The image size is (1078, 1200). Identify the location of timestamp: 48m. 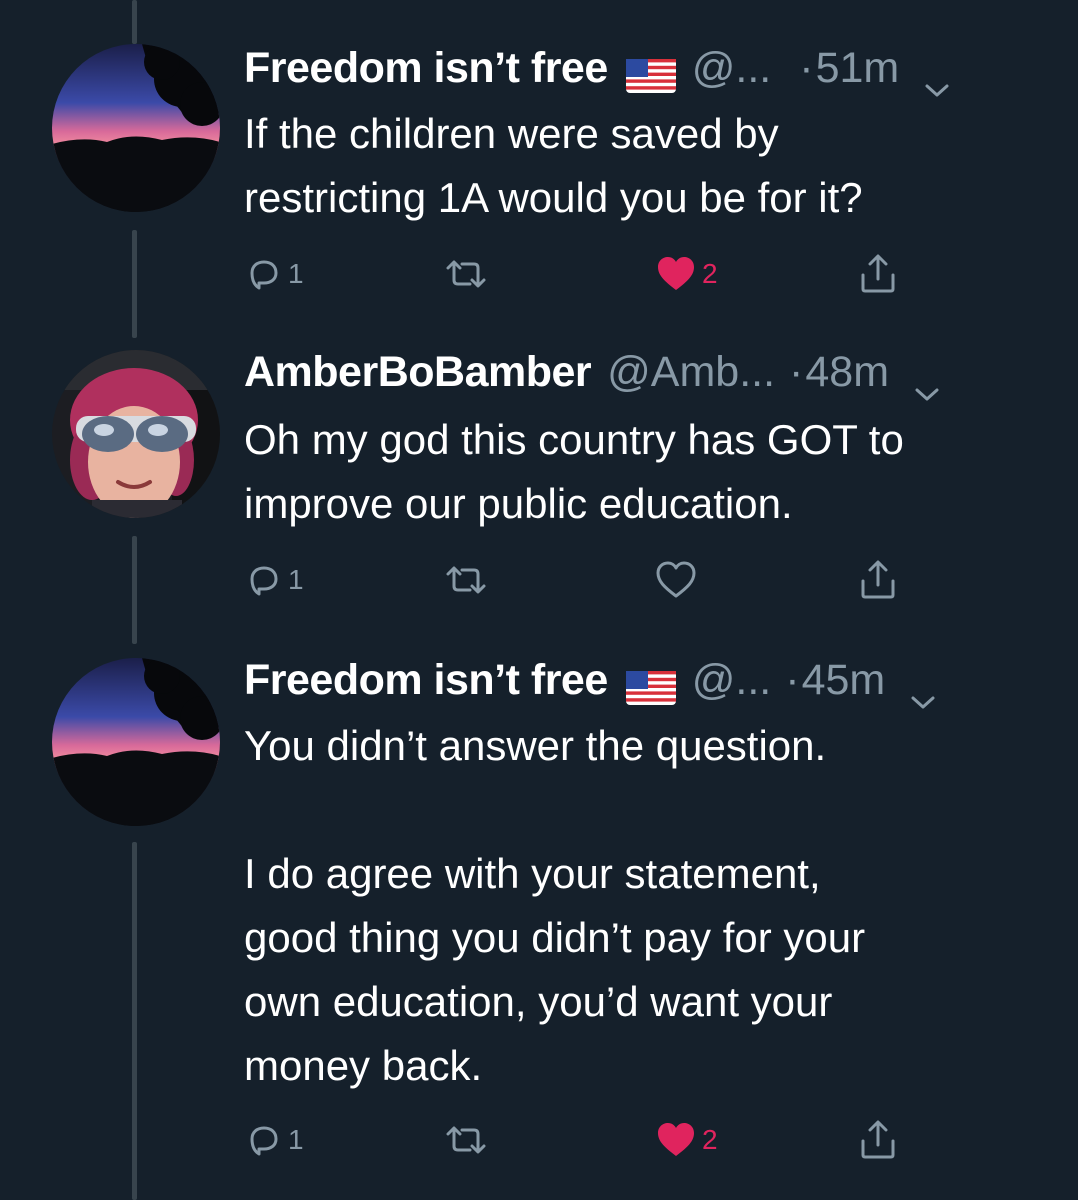
(847, 372).